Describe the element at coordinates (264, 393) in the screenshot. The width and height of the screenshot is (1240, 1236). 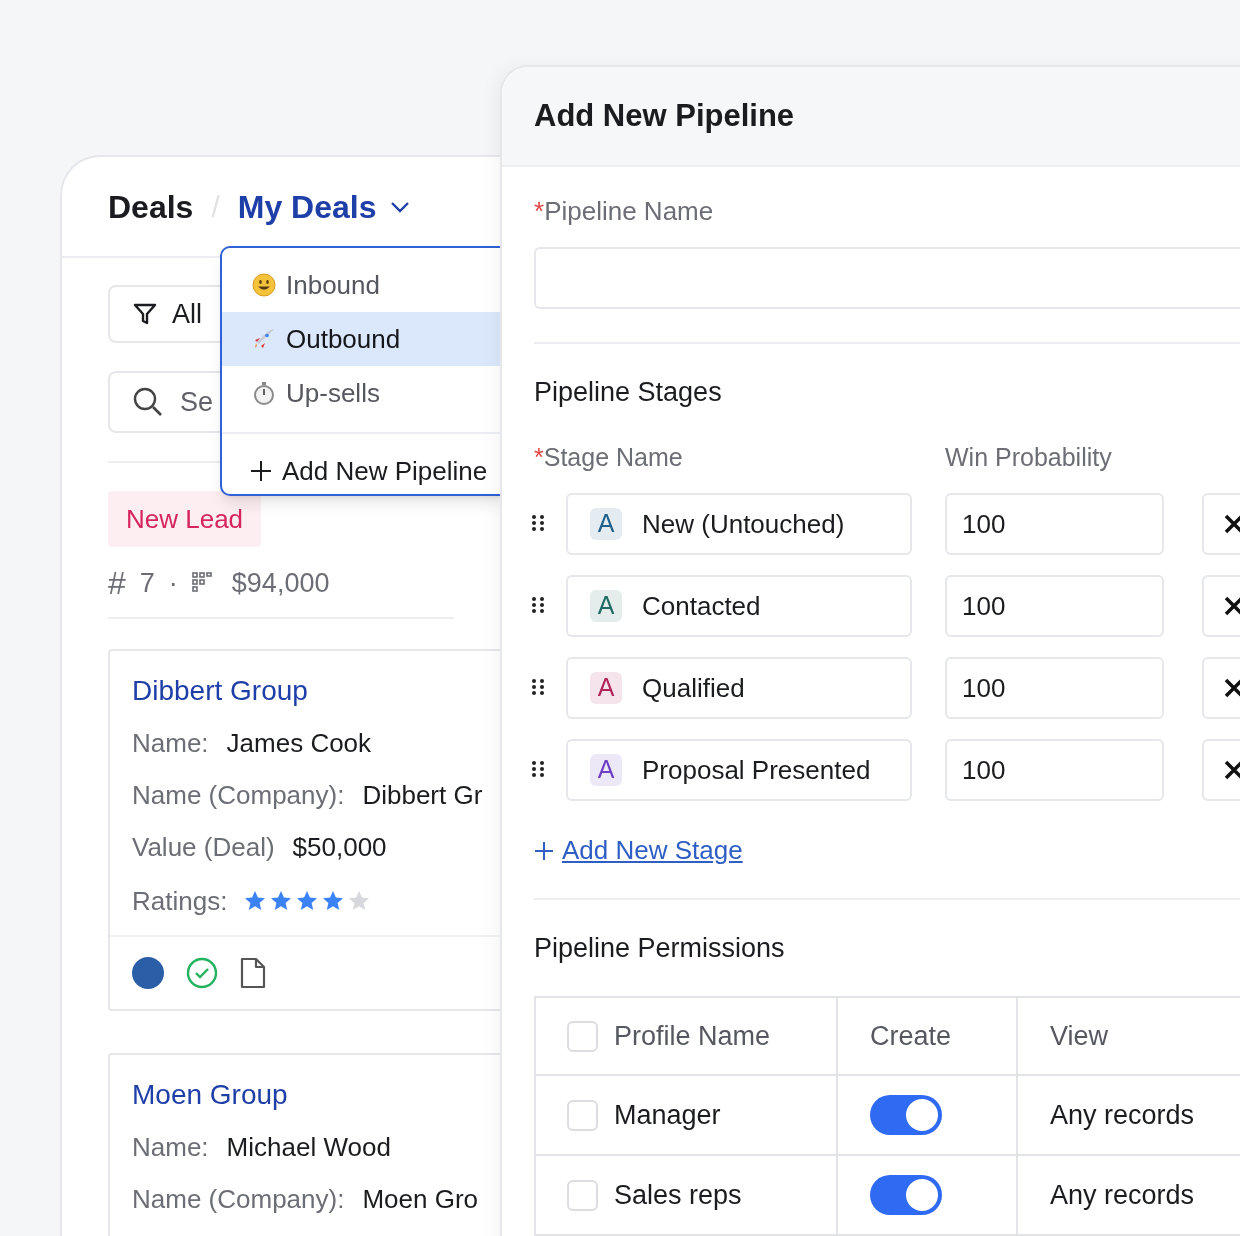
I see `stopwatch-icon` at that location.